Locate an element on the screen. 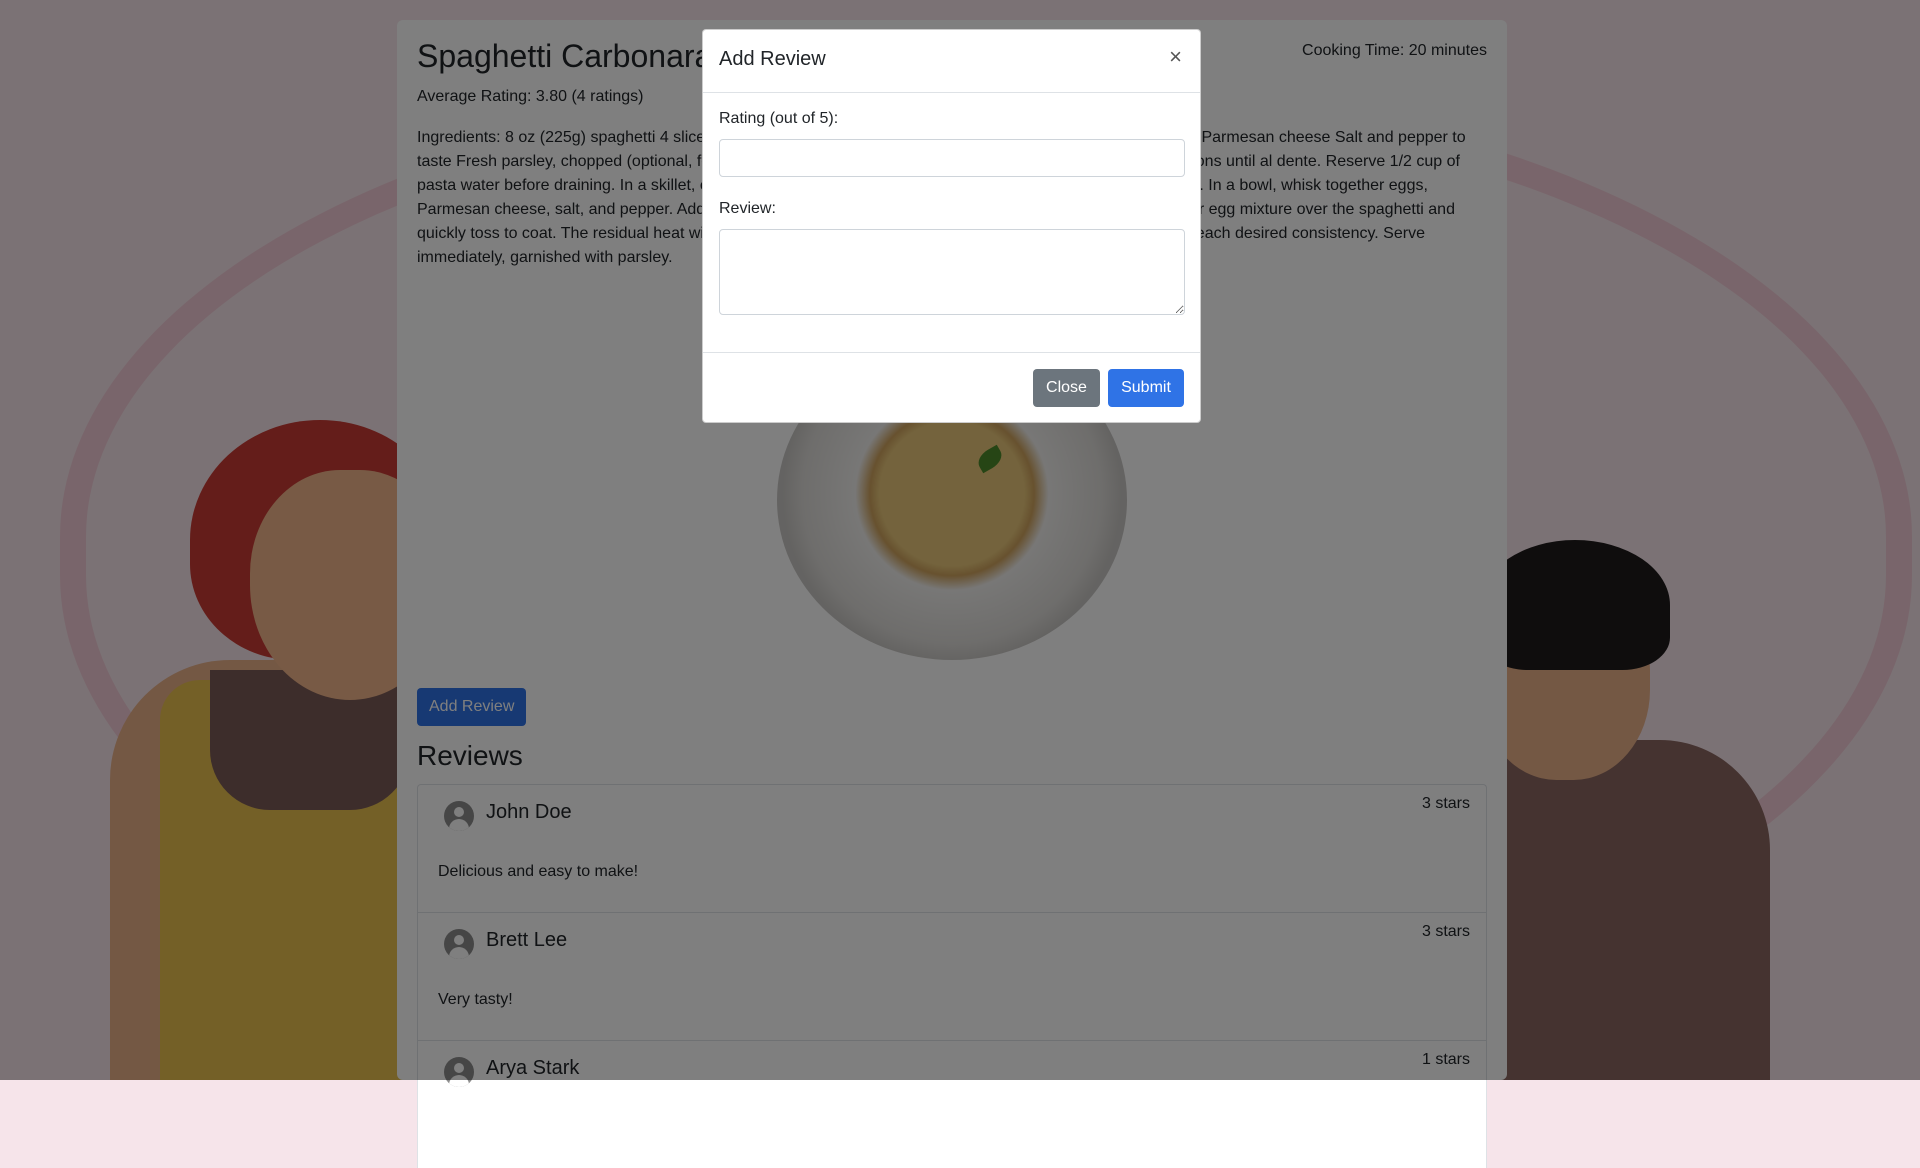  close-icon: × is located at coordinates (1175, 57).